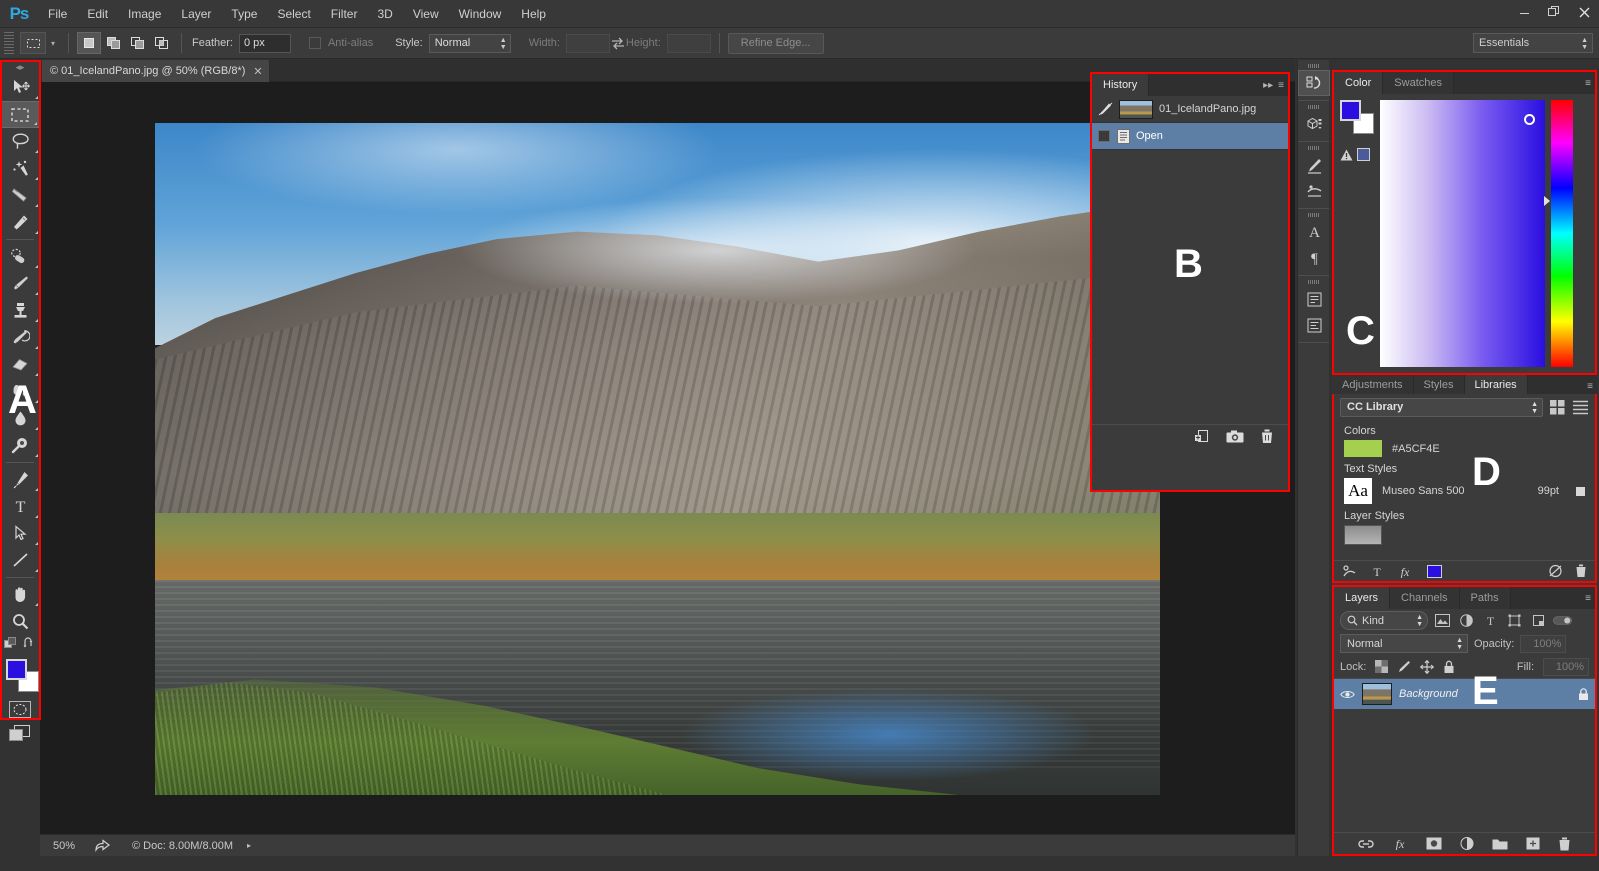  What do you see at coordinates (1400, 843) in the screenshot?
I see `layer-style-fx-icon: fx` at bounding box center [1400, 843].